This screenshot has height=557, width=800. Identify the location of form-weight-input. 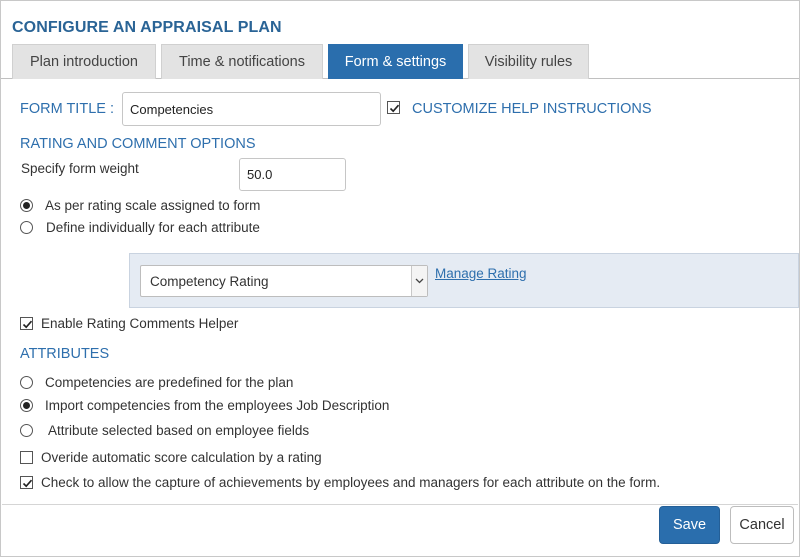
(292, 174).